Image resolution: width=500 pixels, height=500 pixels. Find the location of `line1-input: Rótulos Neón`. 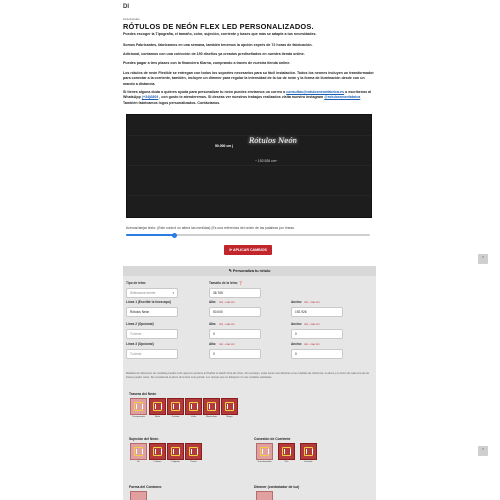

line1-input: Rótulos Neón is located at coordinates (152, 312).